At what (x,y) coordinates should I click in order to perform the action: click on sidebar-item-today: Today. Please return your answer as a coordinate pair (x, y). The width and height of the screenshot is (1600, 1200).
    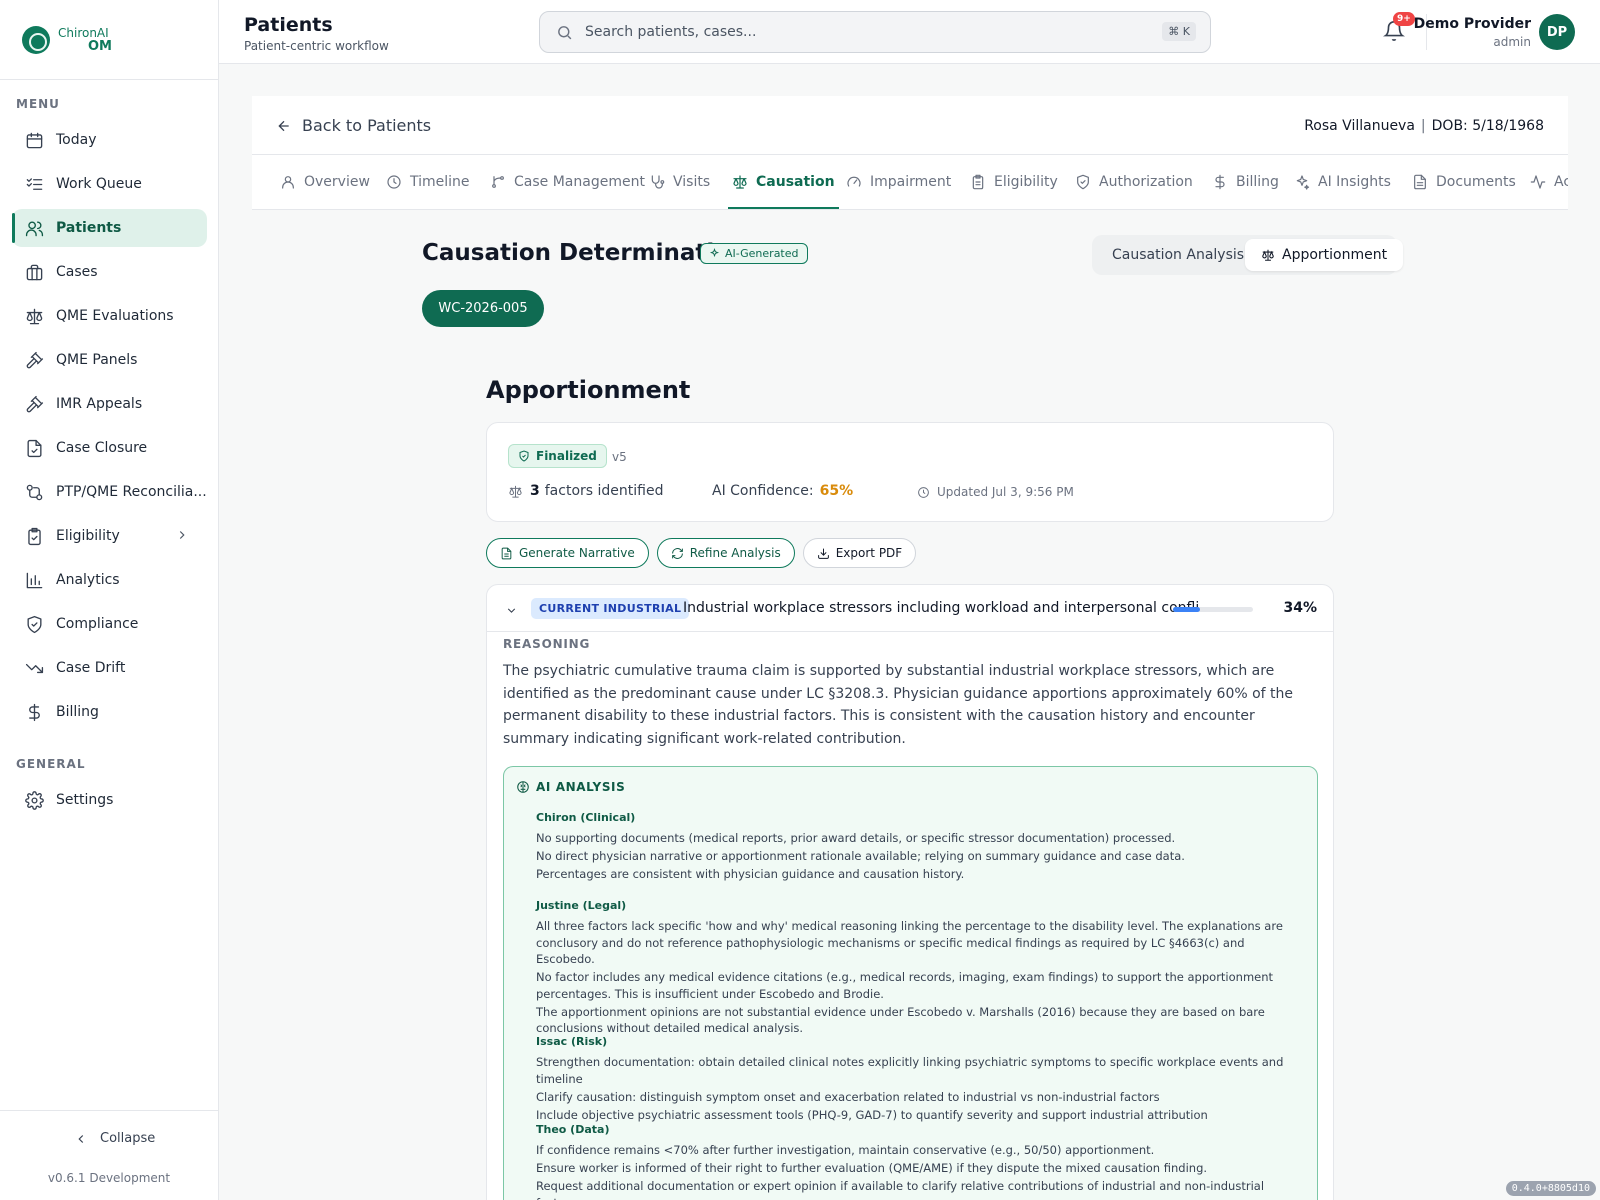
    Looking at the image, I should click on (109, 140).